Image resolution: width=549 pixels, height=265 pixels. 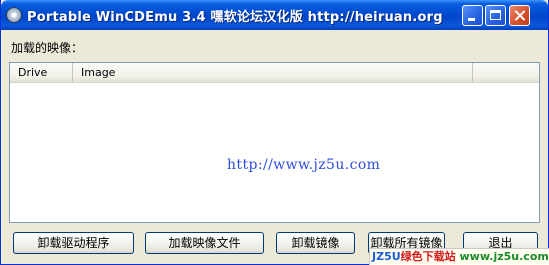 What do you see at coordinates (506, 72) in the screenshot?
I see `column-header-extra` at bounding box center [506, 72].